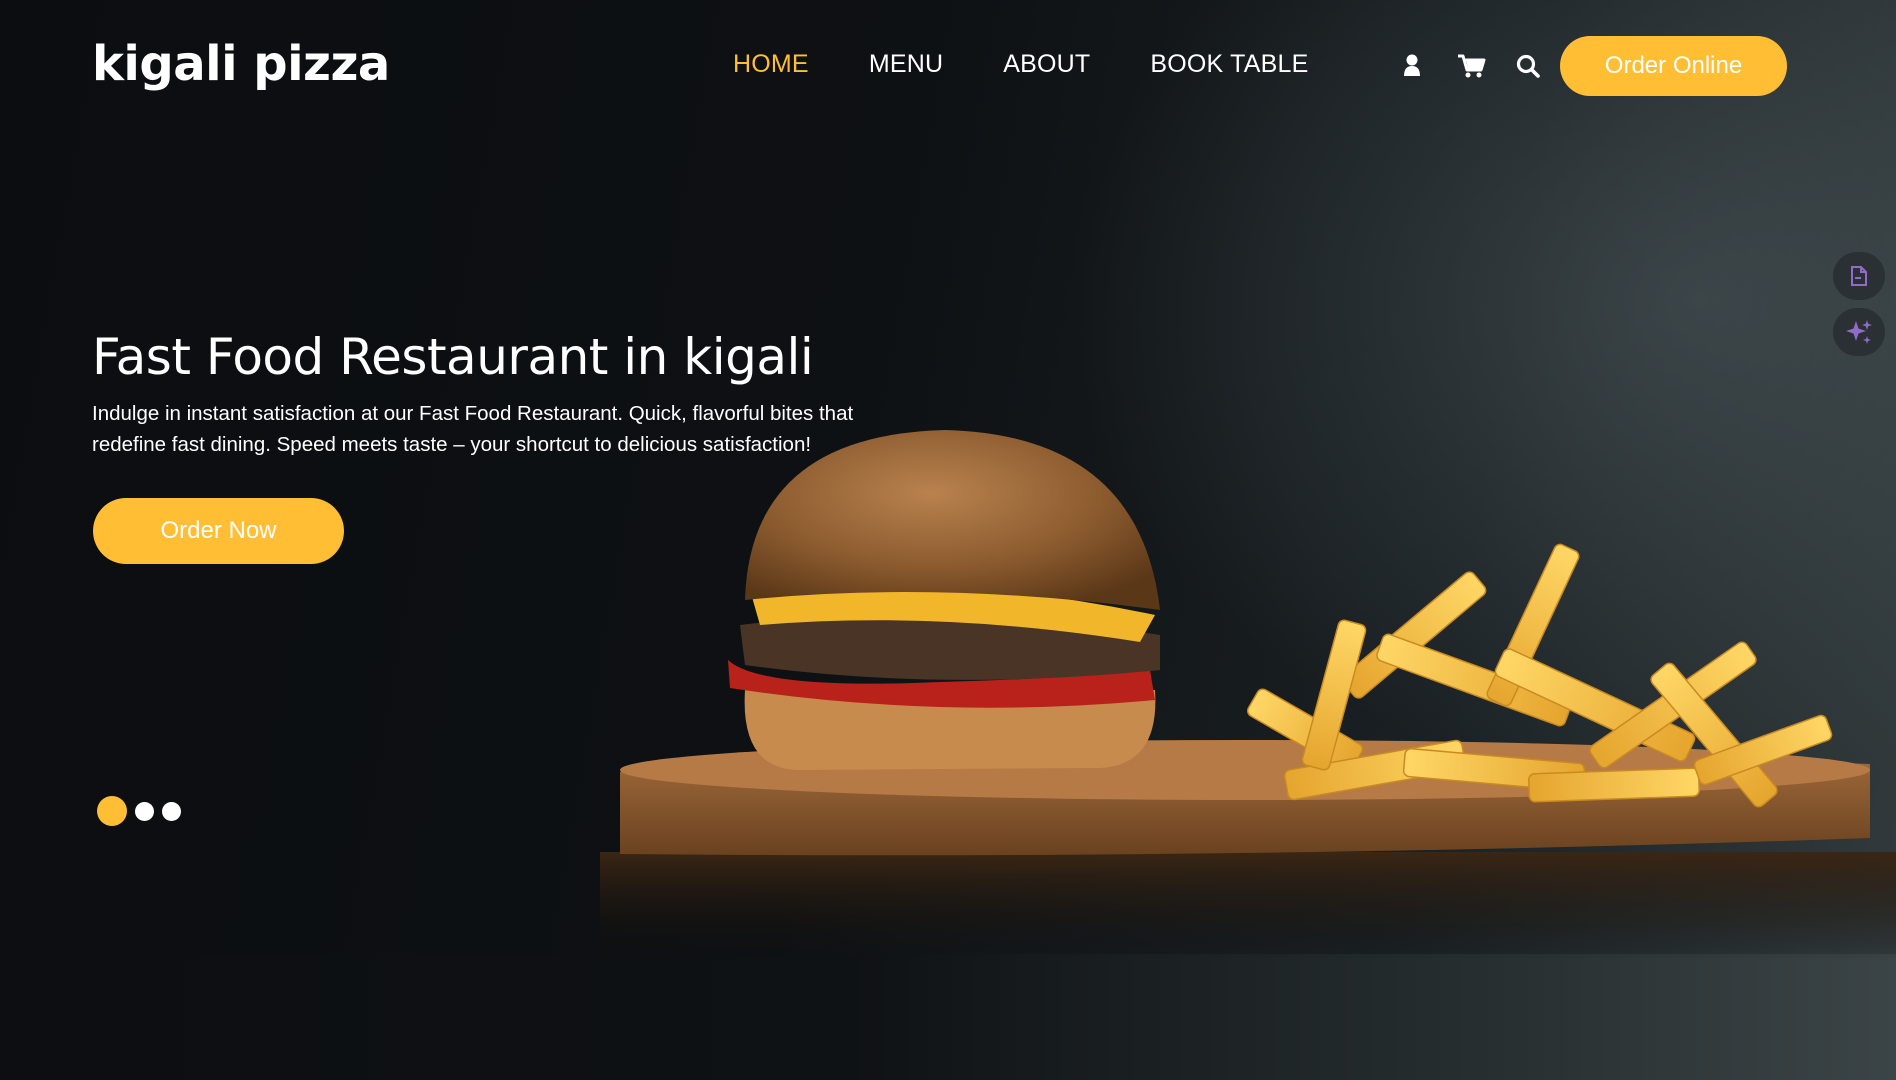  What do you see at coordinates (1673, 66) in the screenshot?
I see `order-online-button: Order Online` at bounding box center [1673, 66].